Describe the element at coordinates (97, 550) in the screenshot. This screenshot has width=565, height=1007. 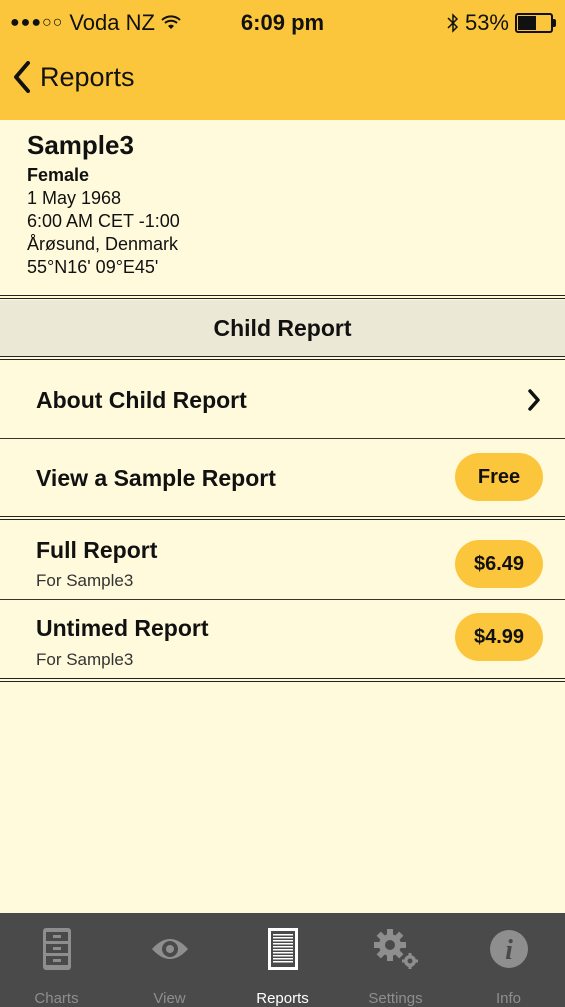
I see `full-report-label: Full Report` at that location.